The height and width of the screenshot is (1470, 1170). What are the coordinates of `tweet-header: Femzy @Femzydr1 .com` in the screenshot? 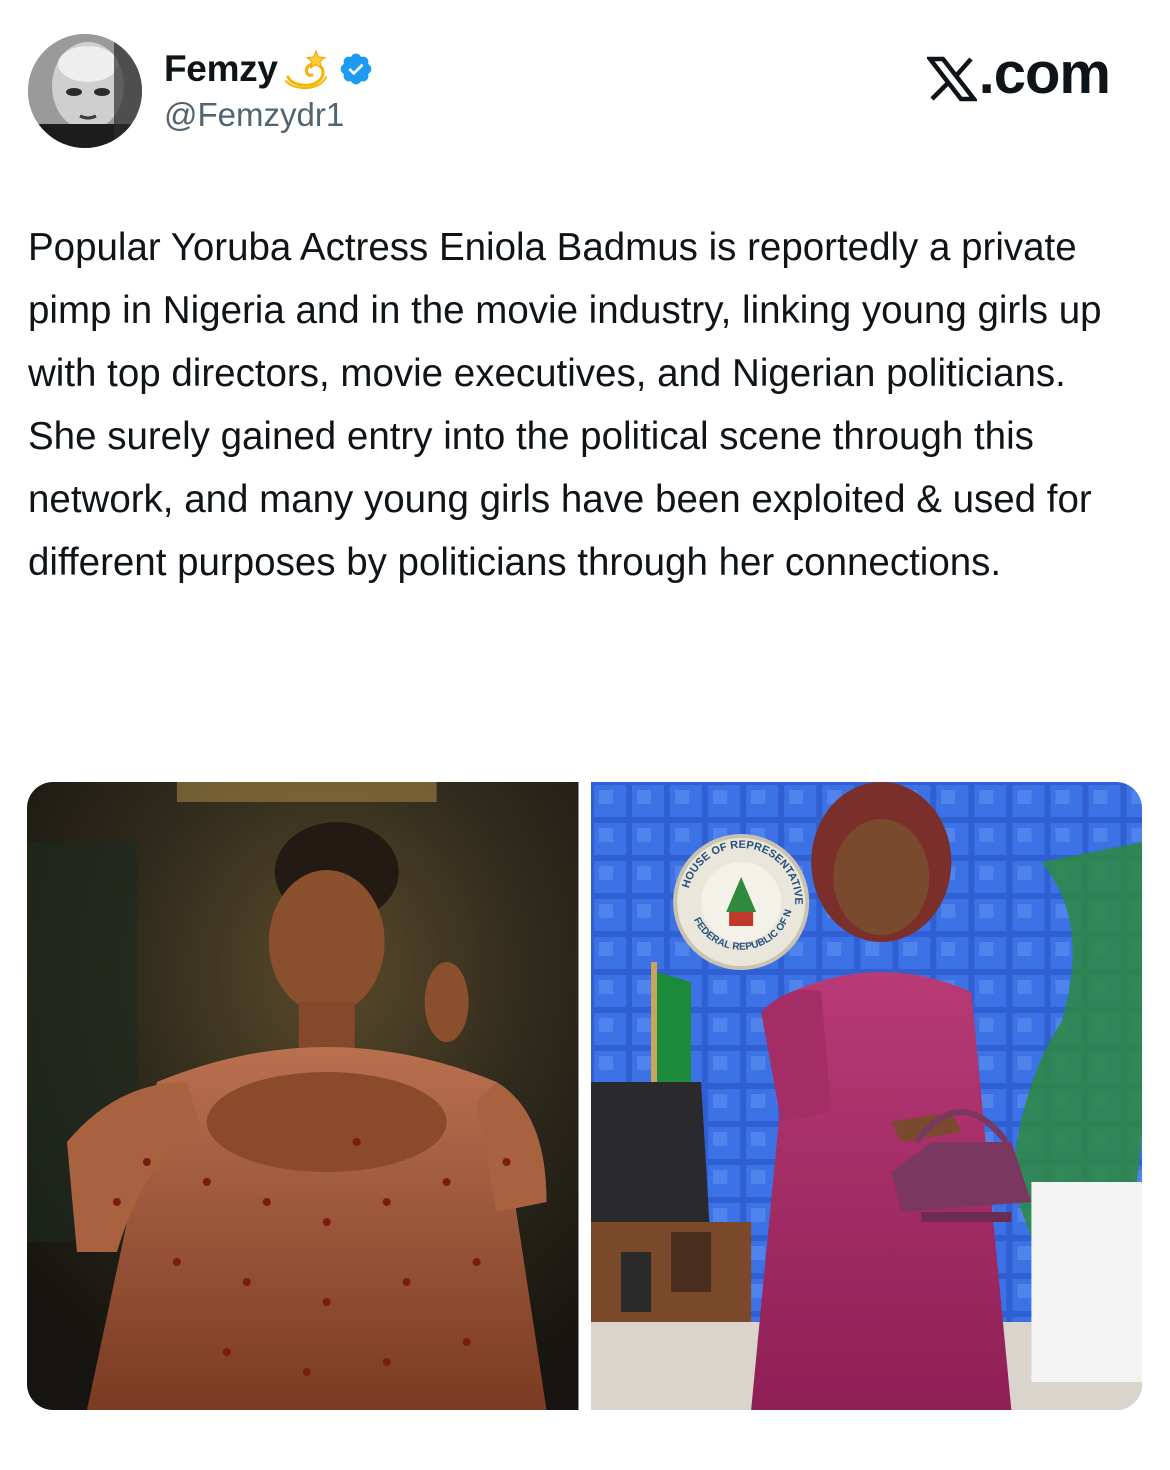 It's located at (585, 94).